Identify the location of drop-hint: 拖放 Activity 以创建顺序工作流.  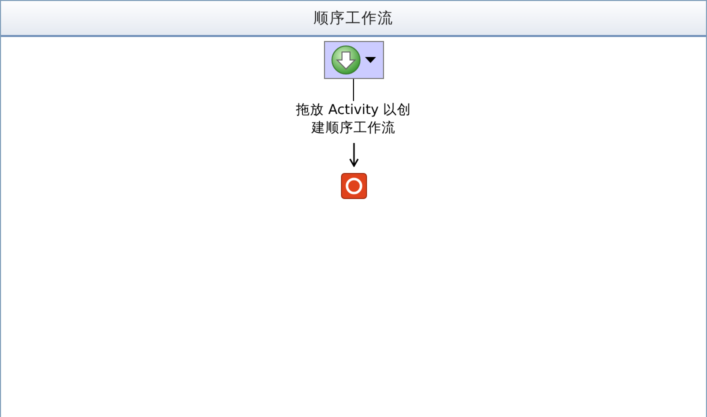
(353, 119).